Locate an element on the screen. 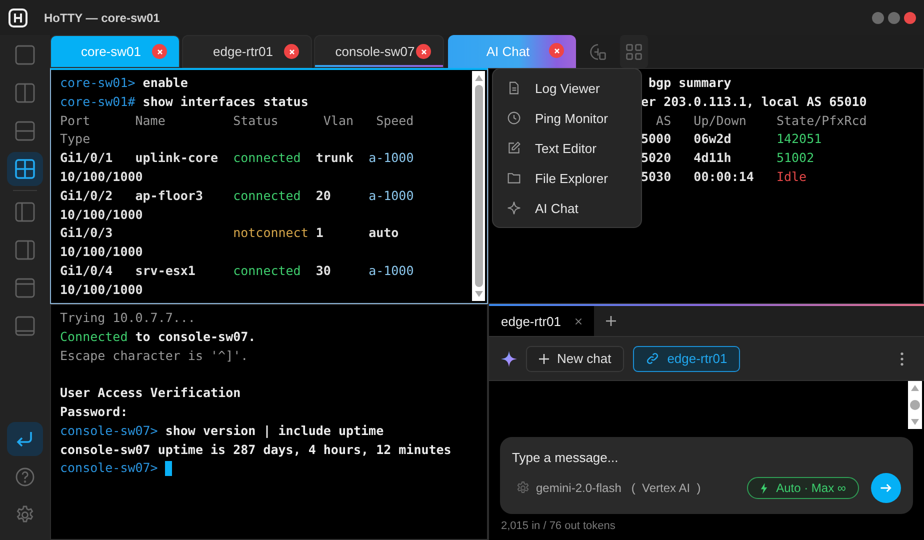  enter-button is located at coordinates (25, 439).